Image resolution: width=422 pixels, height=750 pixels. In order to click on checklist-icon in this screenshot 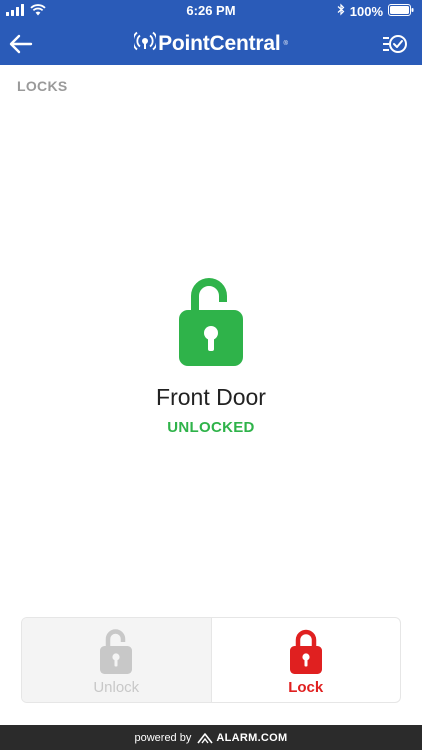, I will do `click(395, 44)`.